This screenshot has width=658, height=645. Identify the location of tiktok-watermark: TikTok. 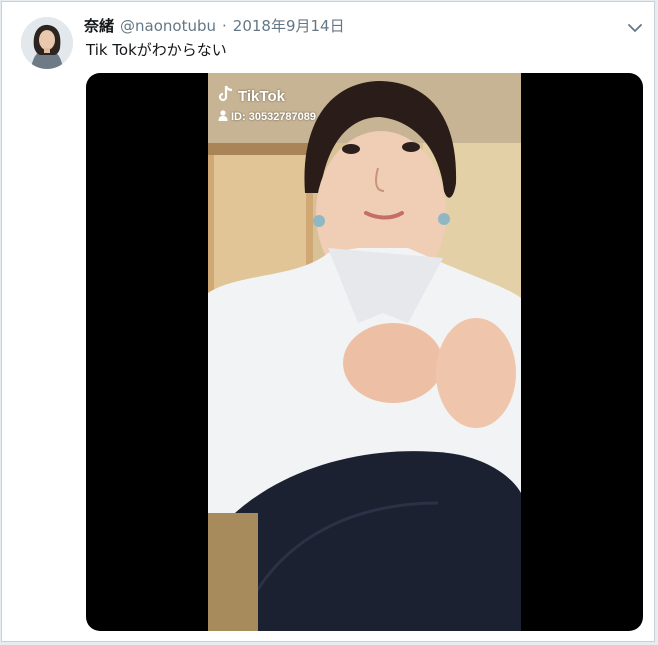
(251, 96).